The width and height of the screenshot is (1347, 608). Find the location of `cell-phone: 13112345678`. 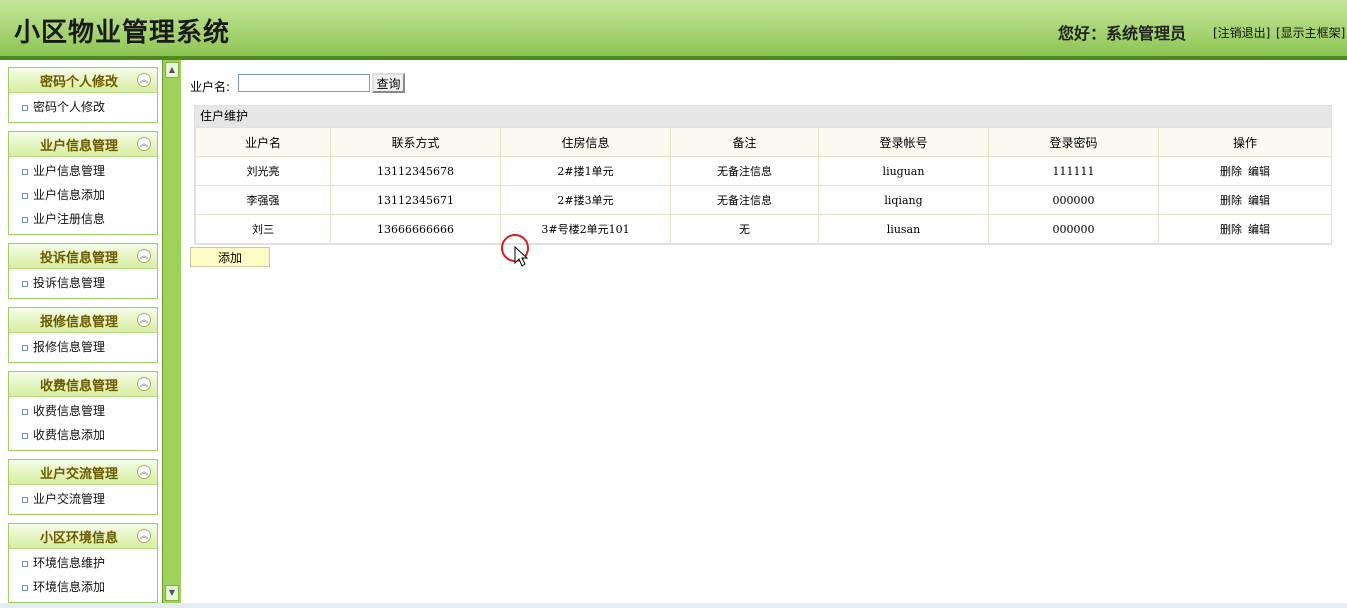

cell-phone: 13112345678 is located at coordinates (415, 171).